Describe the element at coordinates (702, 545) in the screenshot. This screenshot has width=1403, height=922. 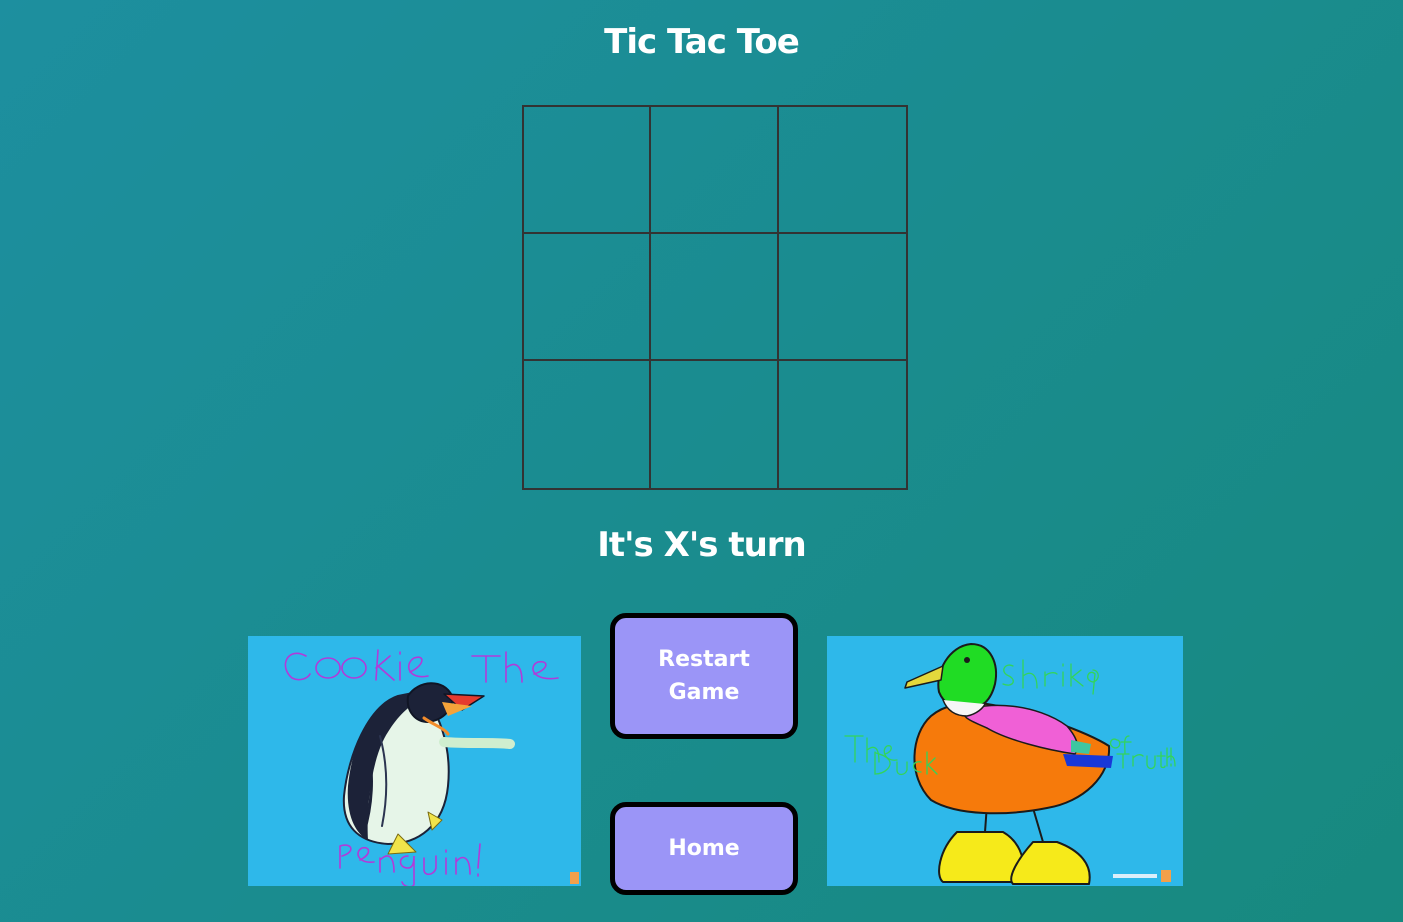
I see `turn-status: It's X's turn` at that location.